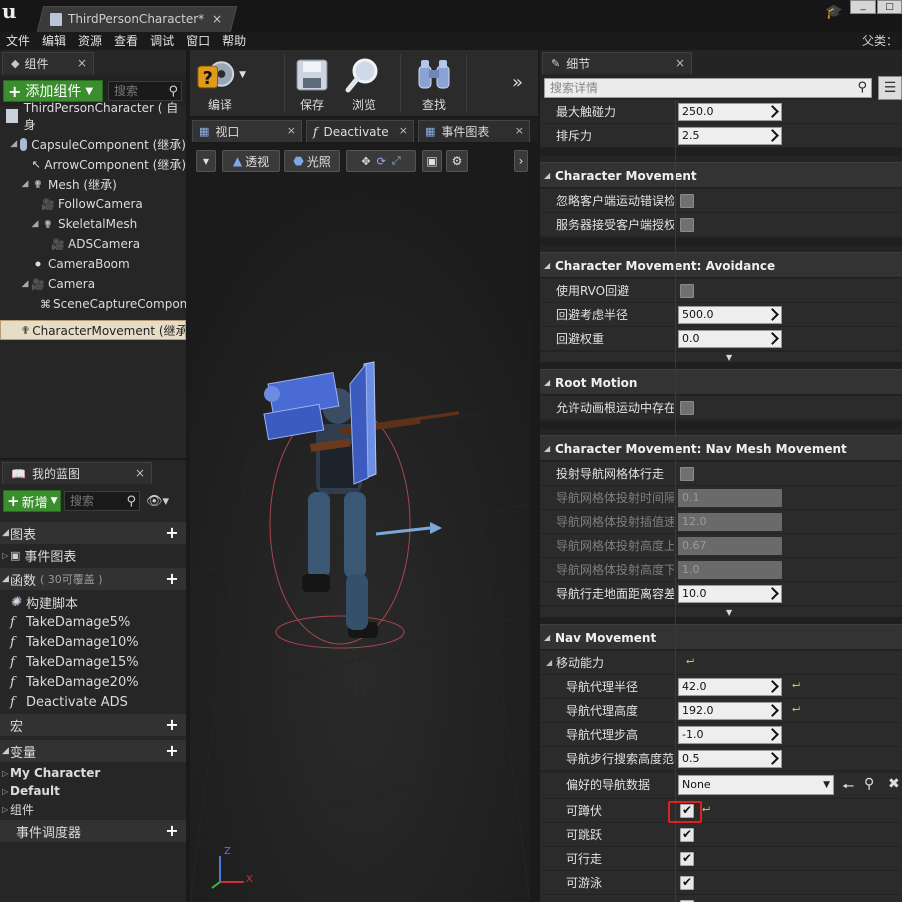 The width and height of the screenshot is (902, 902). What do you see at coordinates (93, 682) in the screenshot?
I see `function-item: f TakeDamage20%` at bounding box center [93, 682].